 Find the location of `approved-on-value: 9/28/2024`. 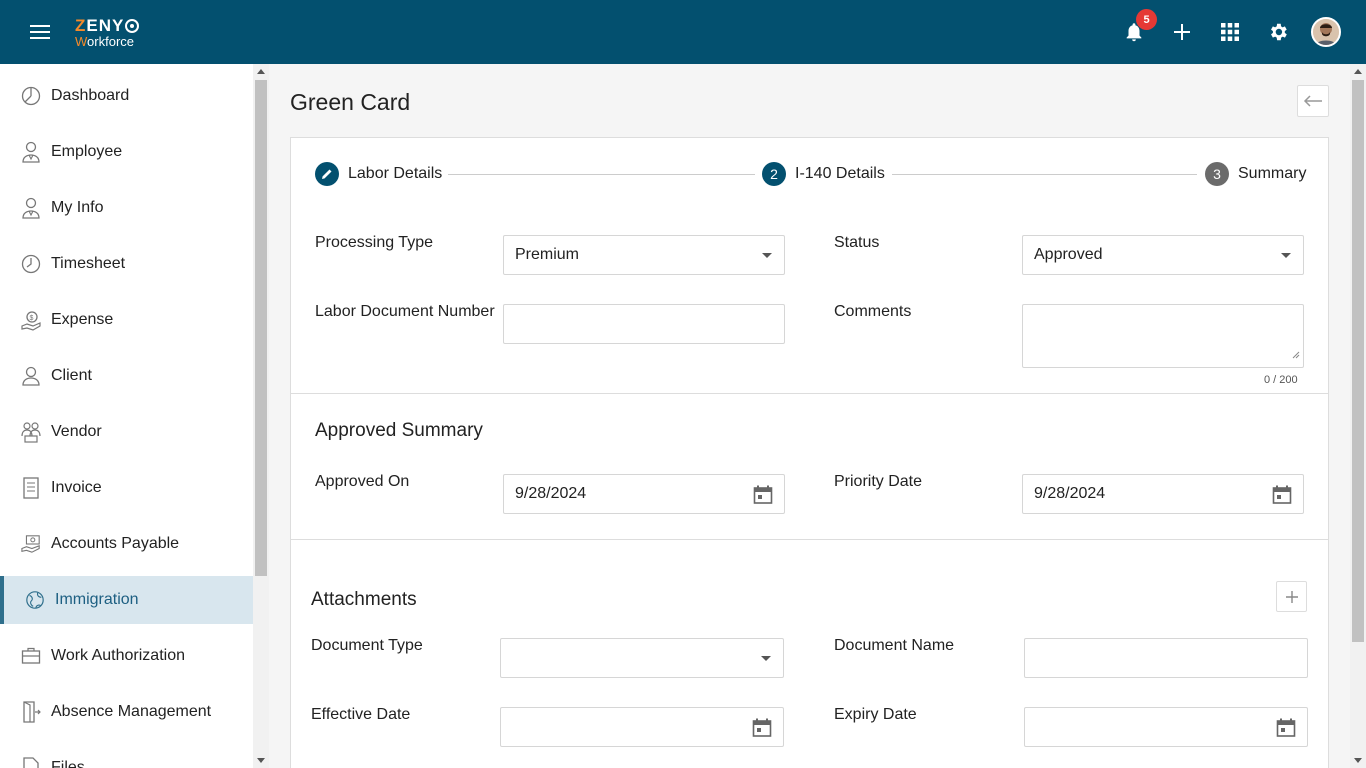

approved-on-value: 9/28/2024 is located at coordinates (551, 493).